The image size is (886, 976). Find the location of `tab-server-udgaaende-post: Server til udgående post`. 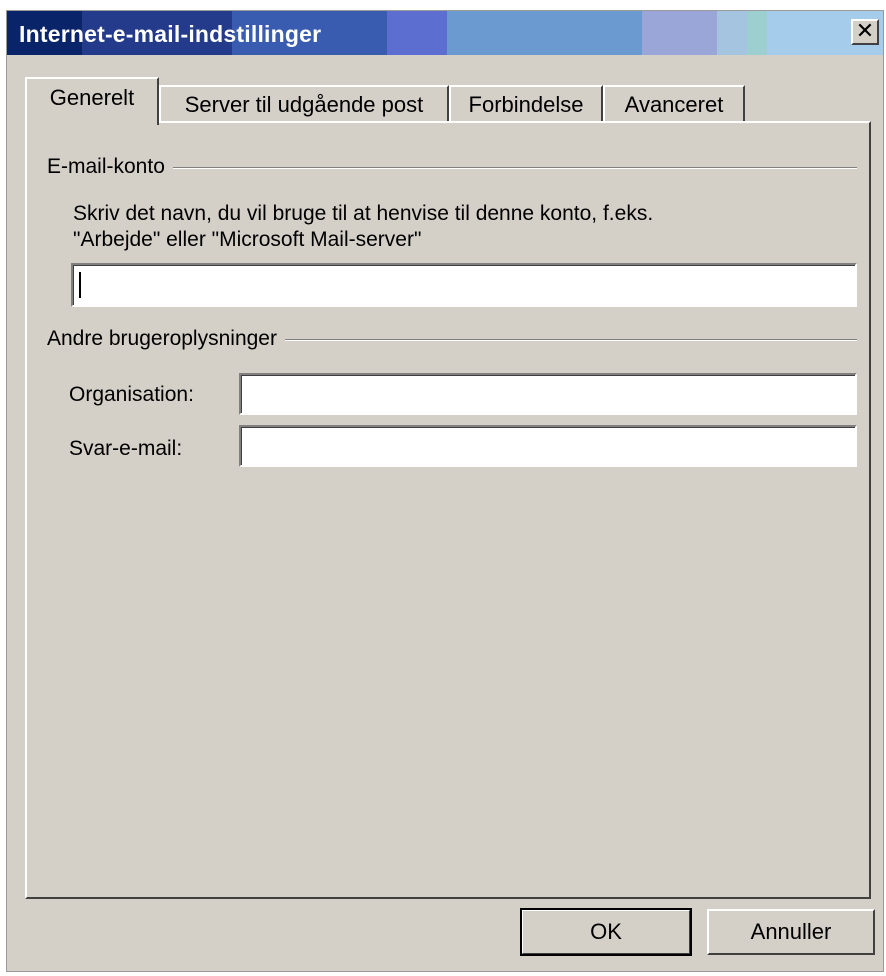

tab-server-udgaaende-post: Server til udgående post is located at coordinates (304, 104).